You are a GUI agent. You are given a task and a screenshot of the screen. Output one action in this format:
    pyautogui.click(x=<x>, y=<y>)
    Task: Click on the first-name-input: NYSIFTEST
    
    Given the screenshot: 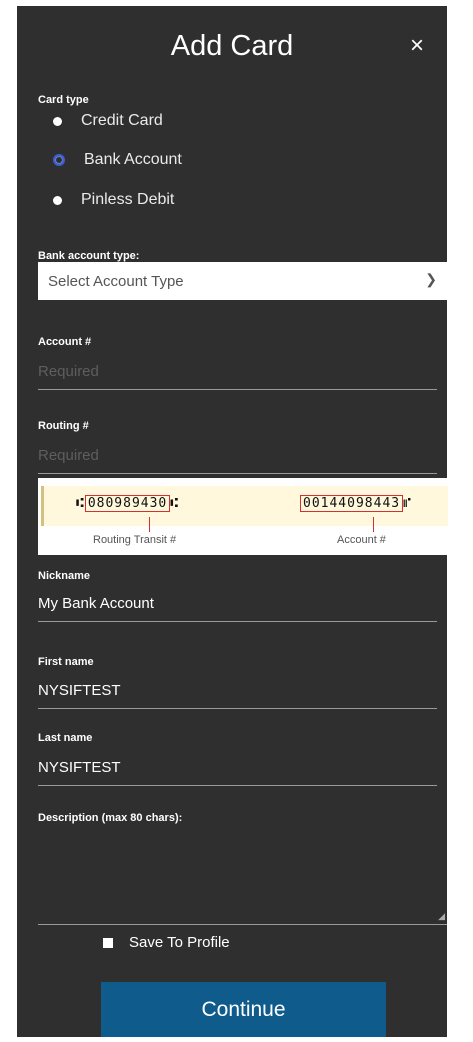 What is the action you would take?
    pyautogui.click(x=237, y=695)
    